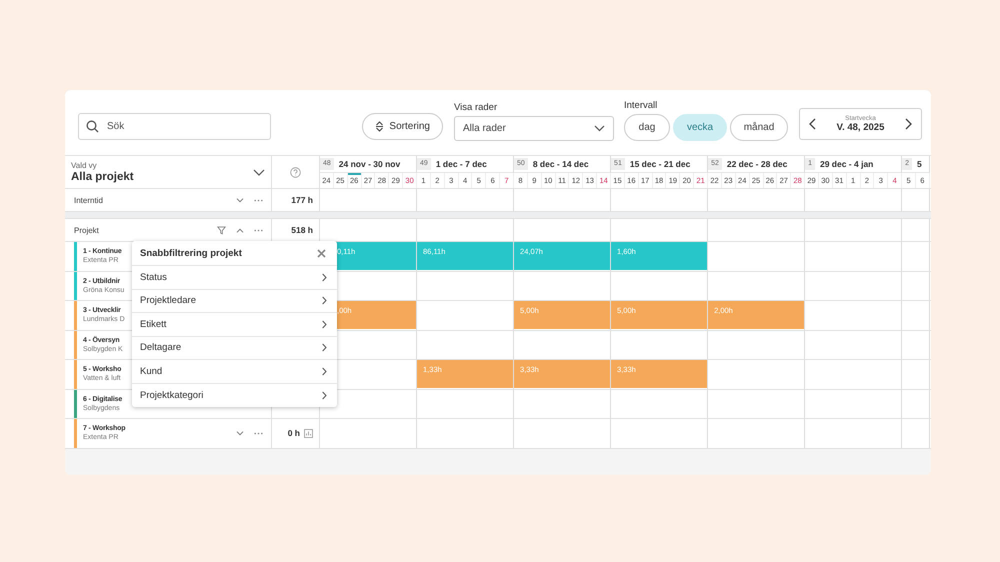 This screenshot has width=1000, height=562. I want to click on search-field: Sök, so click(174, 126).